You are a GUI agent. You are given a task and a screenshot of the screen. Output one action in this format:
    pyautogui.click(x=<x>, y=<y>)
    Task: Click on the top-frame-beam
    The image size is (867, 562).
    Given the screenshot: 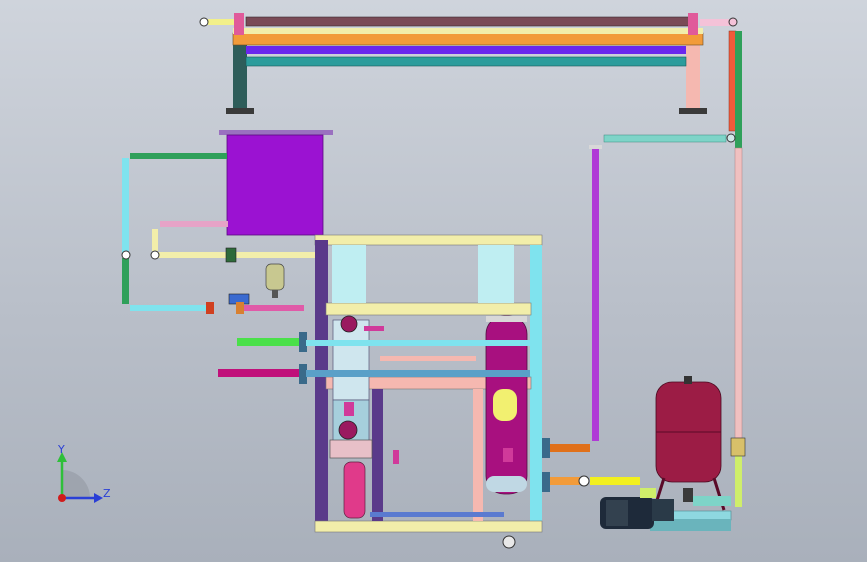 What is the action you would take?
    pyautogui.click(x=468, y=39)
    